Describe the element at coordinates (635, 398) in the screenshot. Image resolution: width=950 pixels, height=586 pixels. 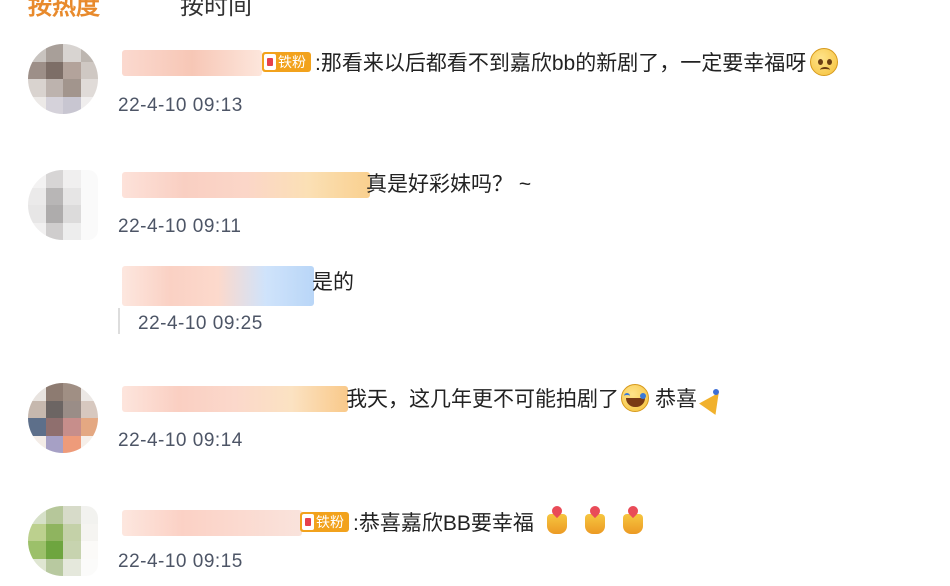
I see `laughing-crying-icon` at that location.